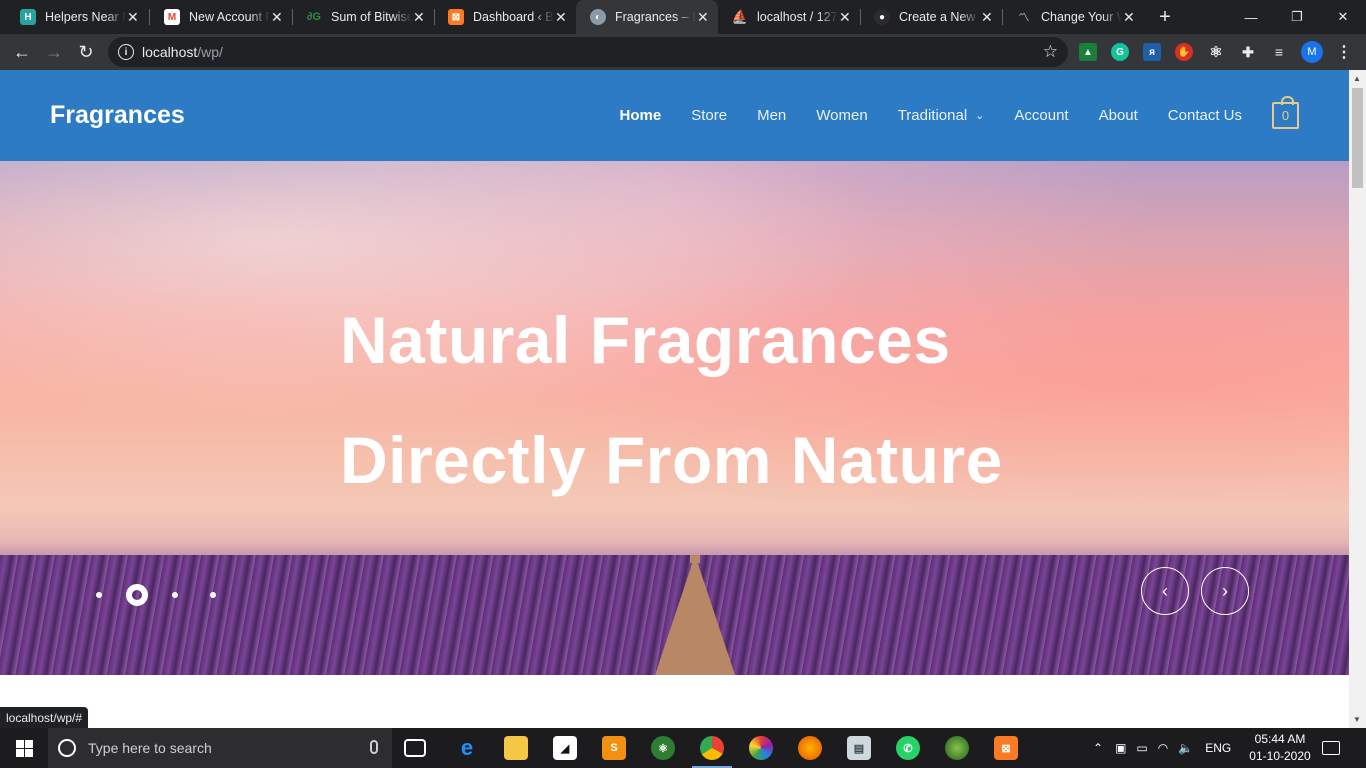 This screenshot has height=768, width=1366. What do you see at coordinates (771, 115) in the screenshot?
I see `menu-men: Men` at bounding box center [771, 115].